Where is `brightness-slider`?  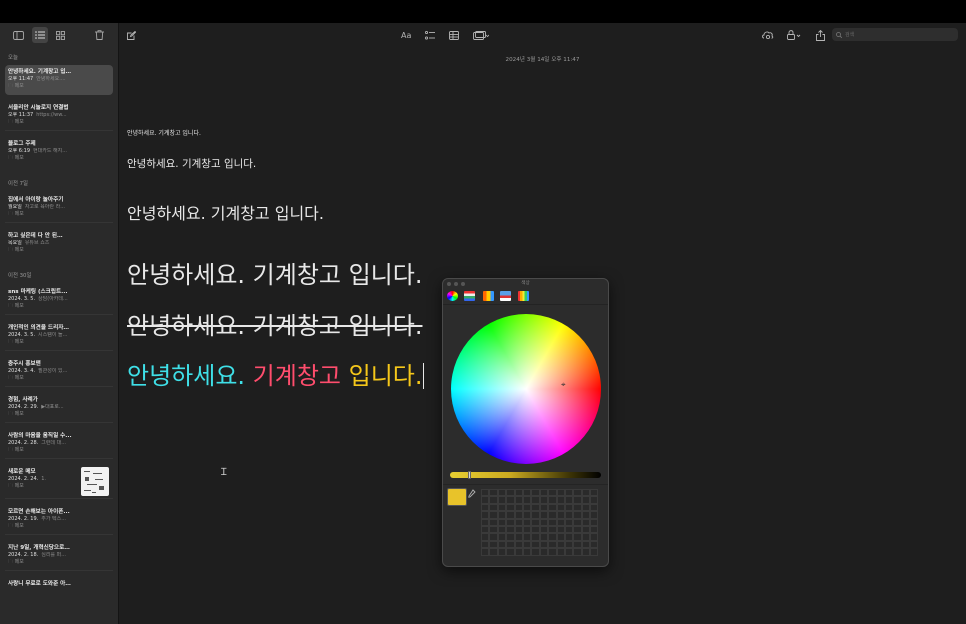
brightness-slider is located at coordinates (525, 475).